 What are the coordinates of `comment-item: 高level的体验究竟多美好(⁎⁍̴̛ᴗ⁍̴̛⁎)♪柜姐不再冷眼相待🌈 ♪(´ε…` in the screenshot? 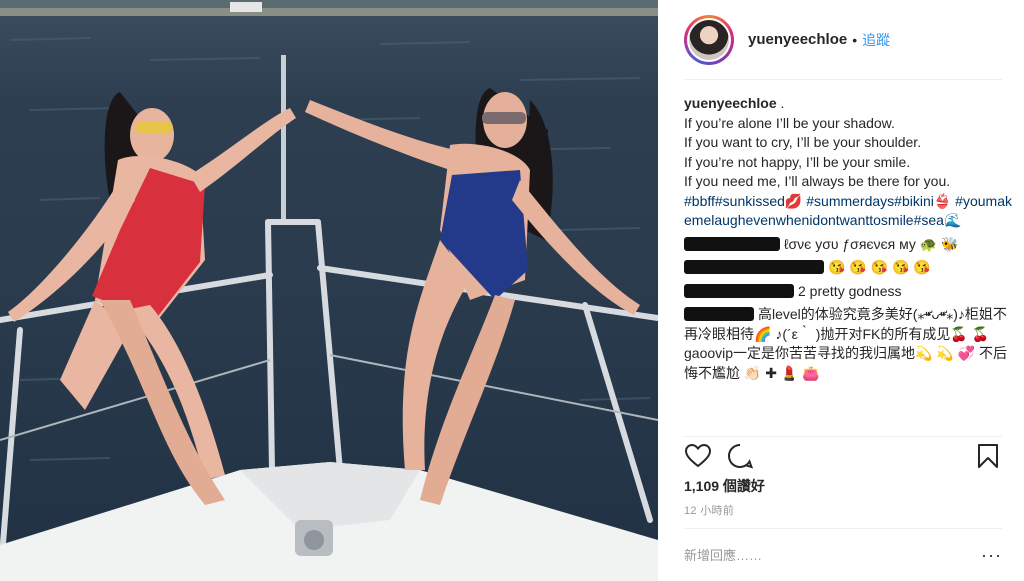 It's located at (849, 344).